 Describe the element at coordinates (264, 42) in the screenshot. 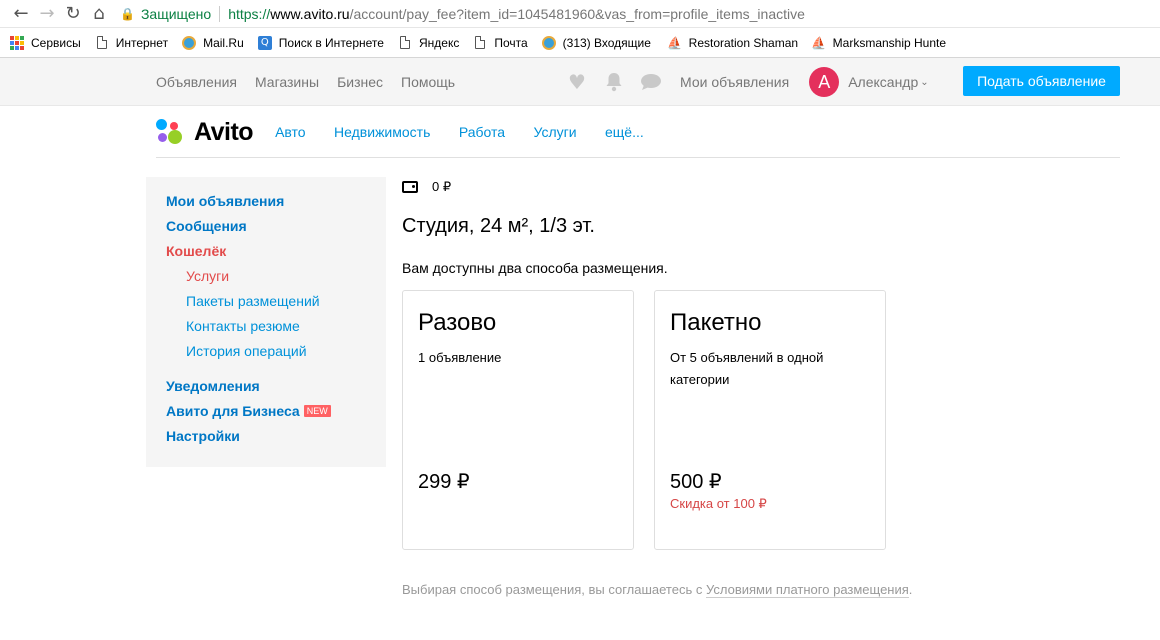

I see `search-icon: Q` at that location.